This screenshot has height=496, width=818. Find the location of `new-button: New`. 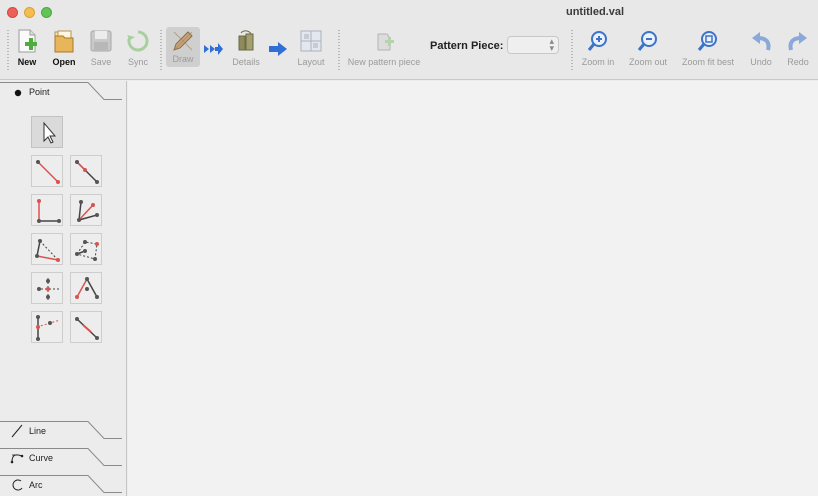

new-button: New is located at coordinates (27, 52).